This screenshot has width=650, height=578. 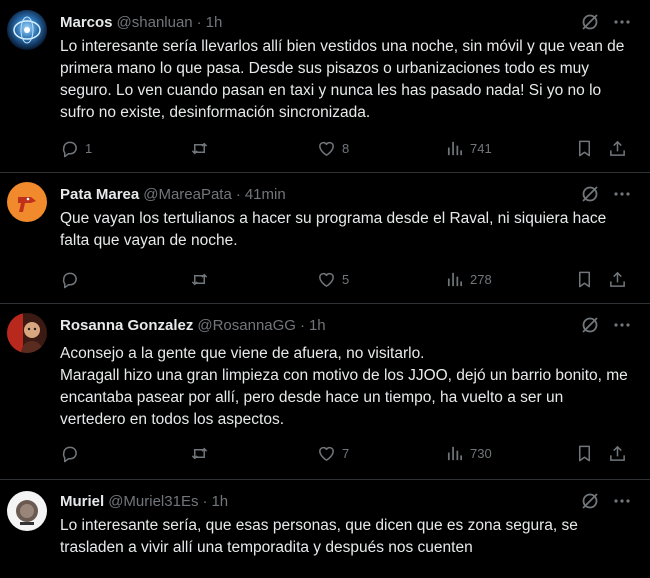 I want to click on like-button: 8, so click(x=333, y=148).